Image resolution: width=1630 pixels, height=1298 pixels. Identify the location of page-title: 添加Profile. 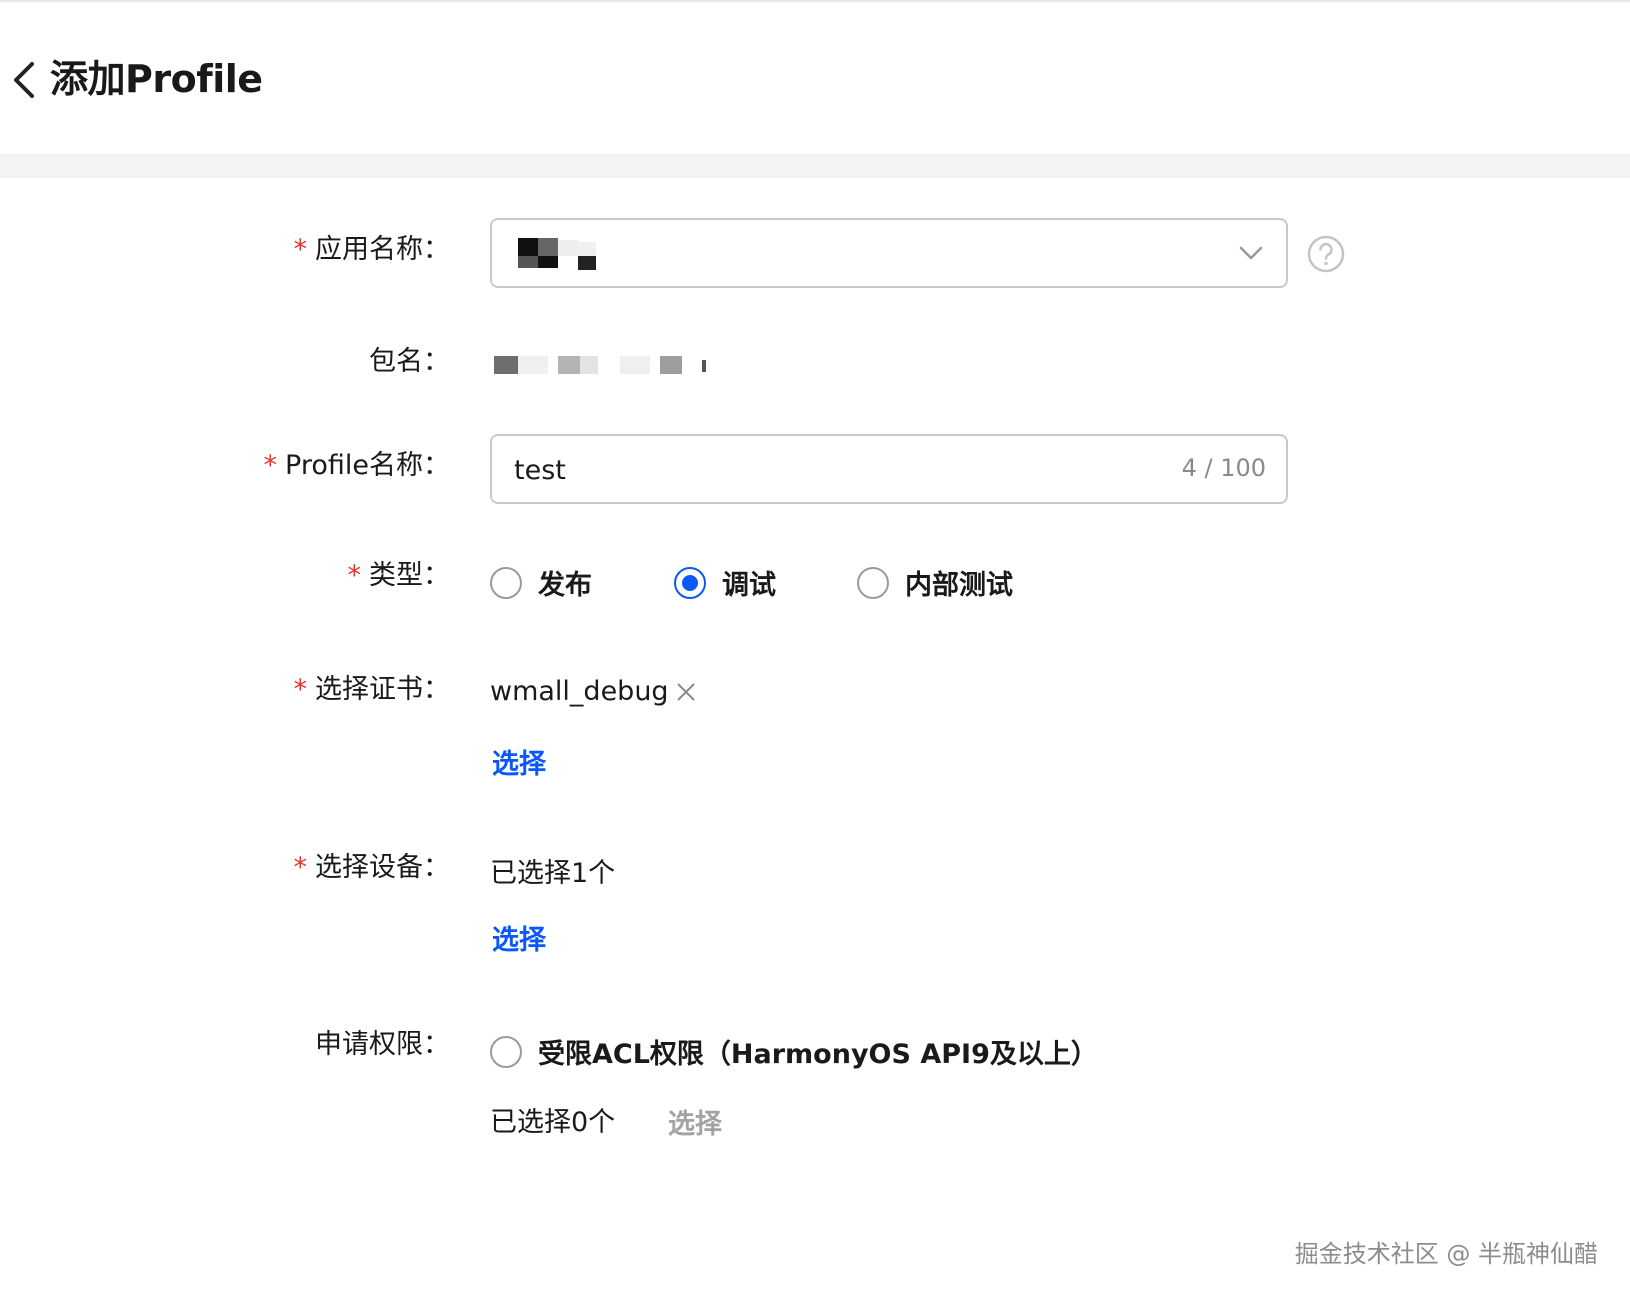
(156, 79).